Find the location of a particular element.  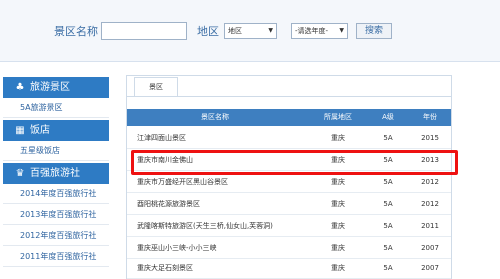

table-header: 景区名称 所属地区 A级 年份 is located at coordinates (289, 117).